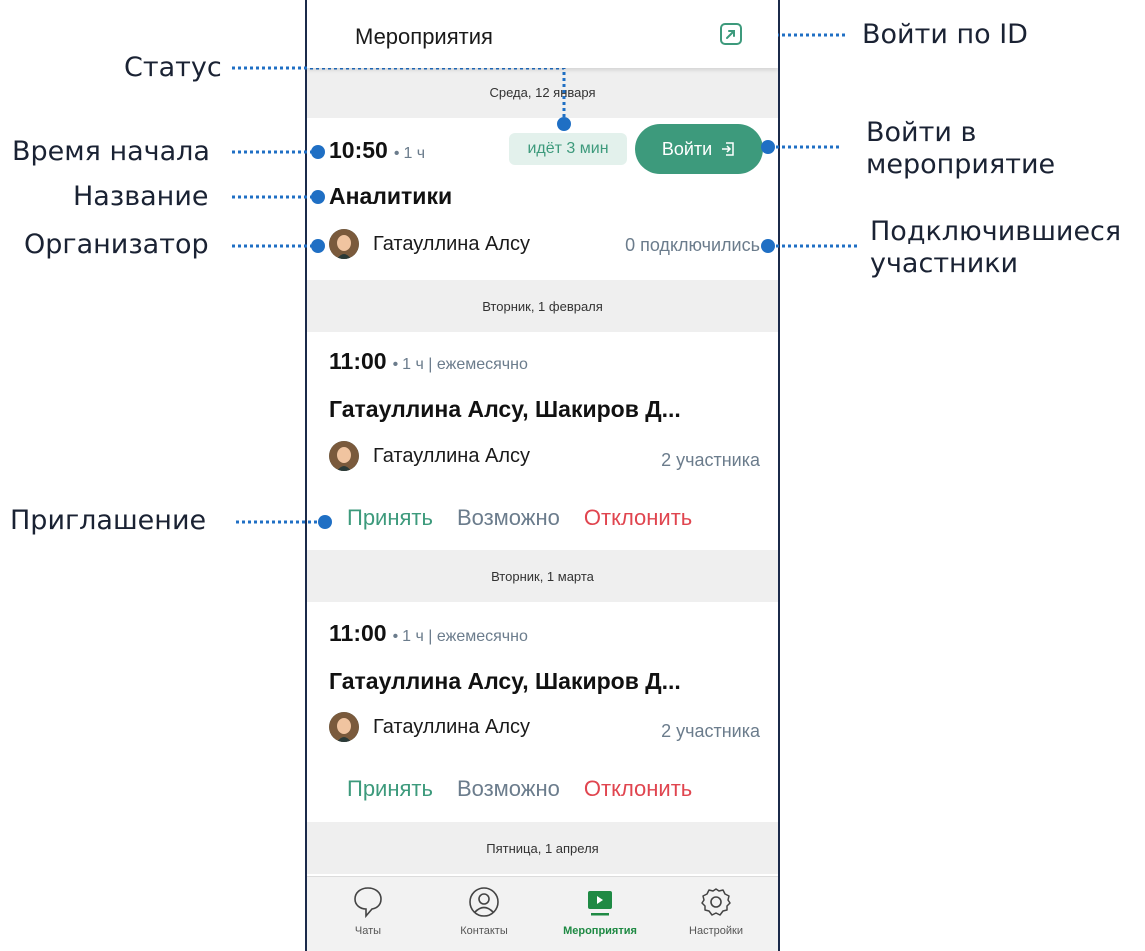 The image size is (1145, 951). I want to click on annotation-name: Название, so click(141, 196).